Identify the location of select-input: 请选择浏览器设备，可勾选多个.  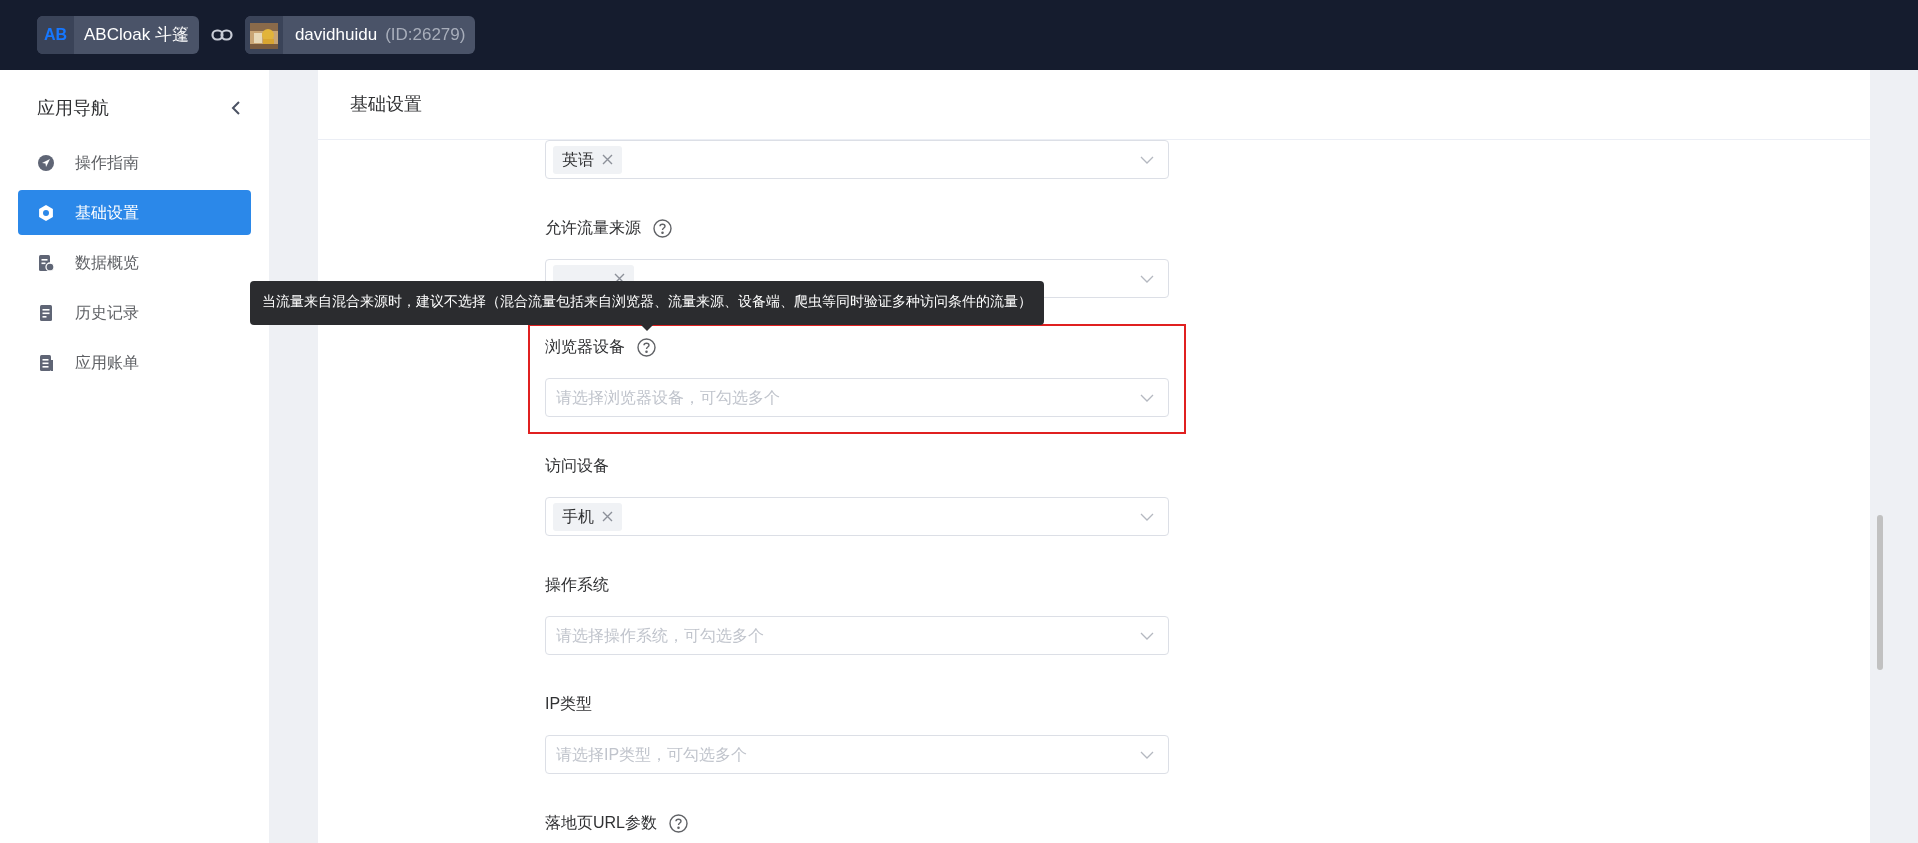
(843, 397).